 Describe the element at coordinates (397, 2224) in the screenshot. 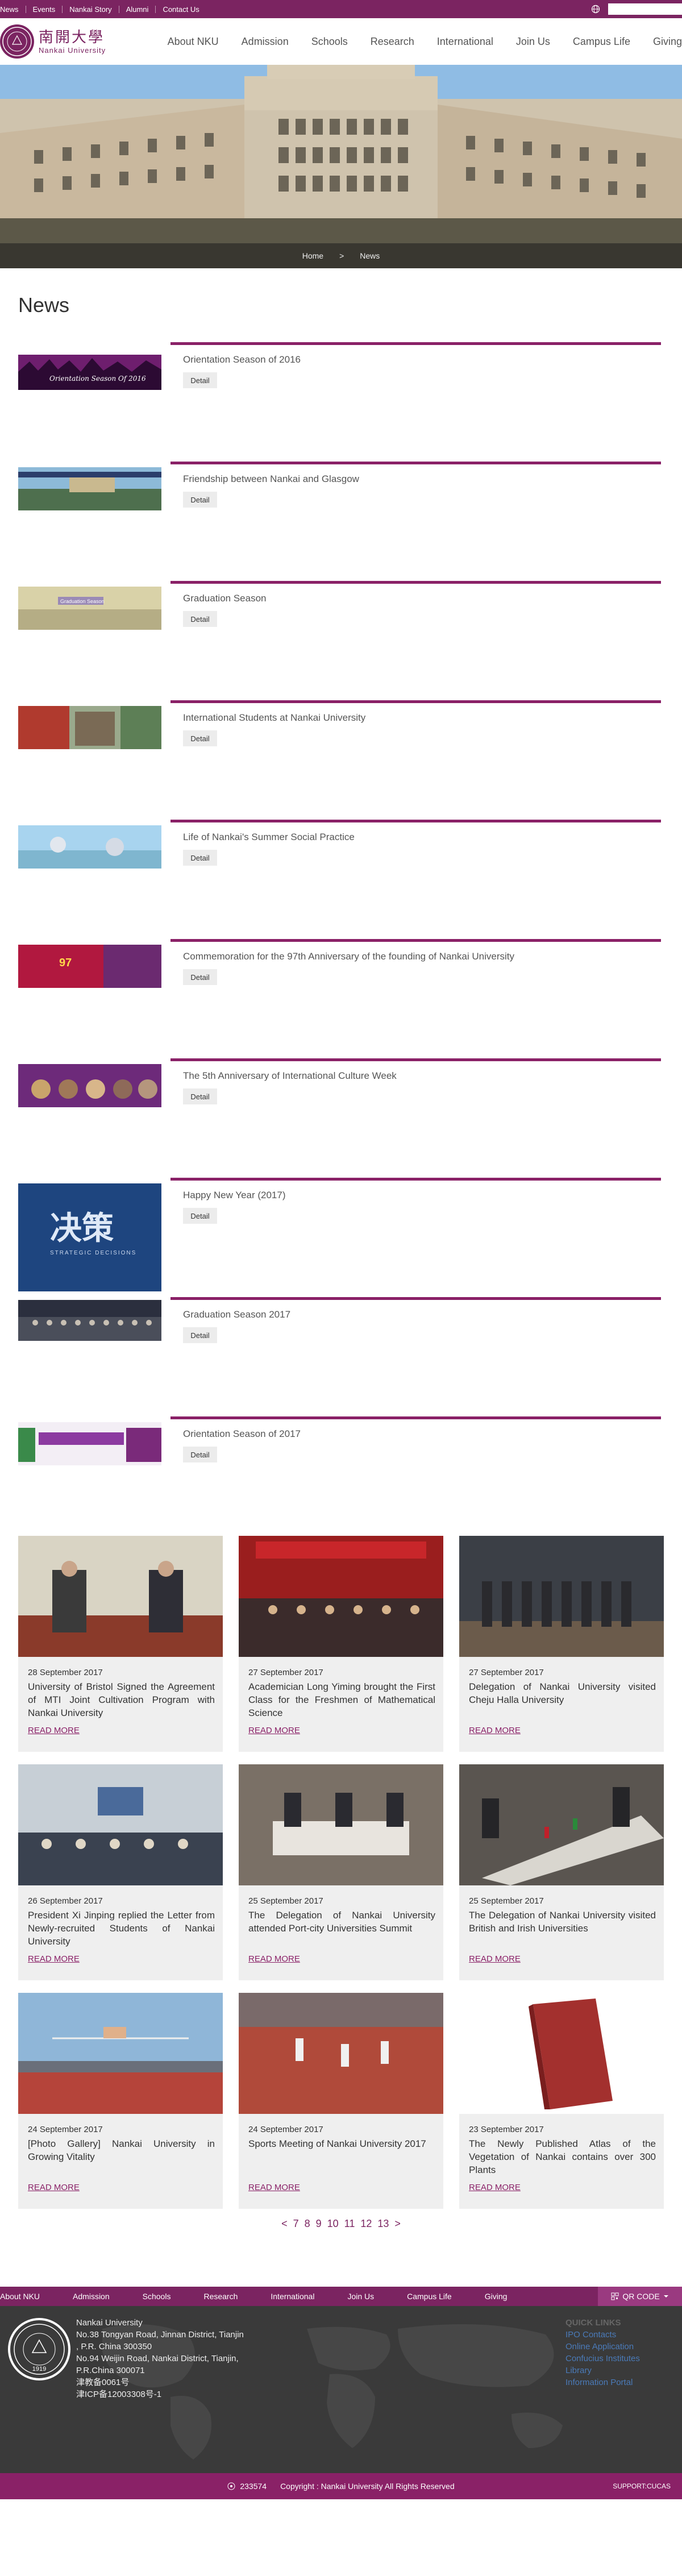

I see `pagination-next: >` at that location.